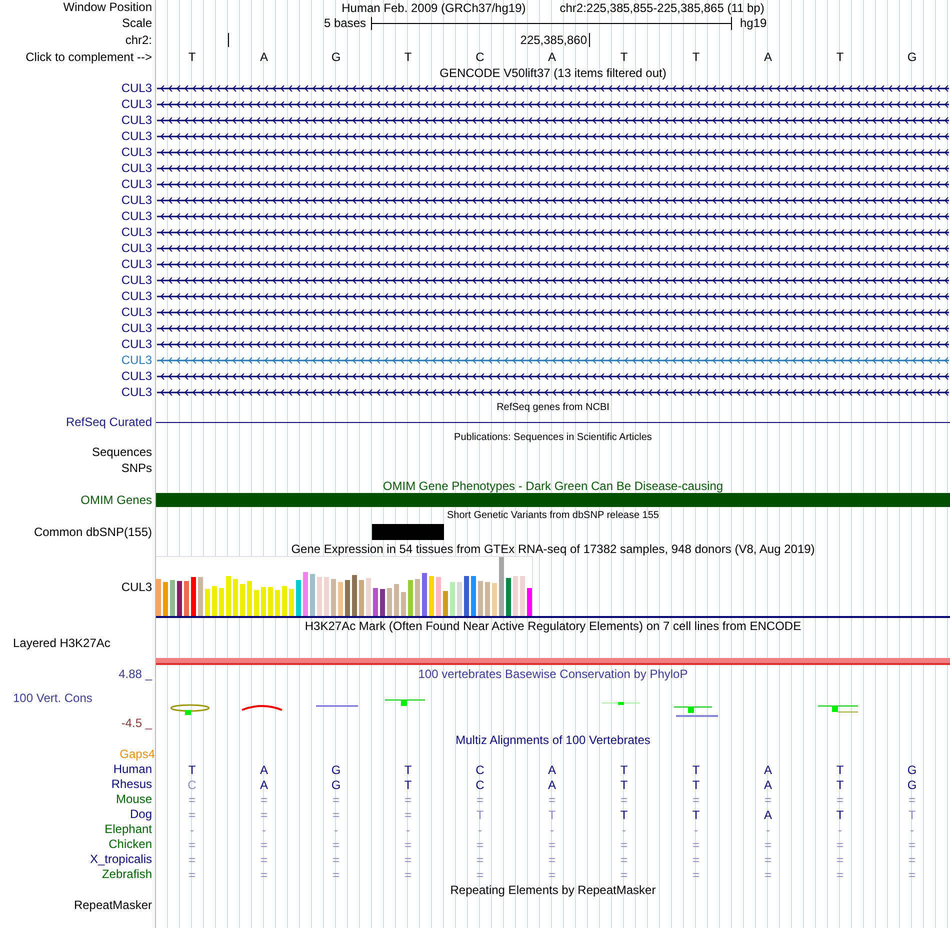  Describe the element at coordinates (122, 452) in the screenshot. I see `track-label: Sequences` at that location.